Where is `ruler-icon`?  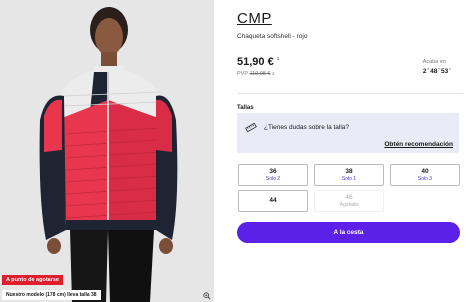
ruler-icon is located at coordinates (251, 127).